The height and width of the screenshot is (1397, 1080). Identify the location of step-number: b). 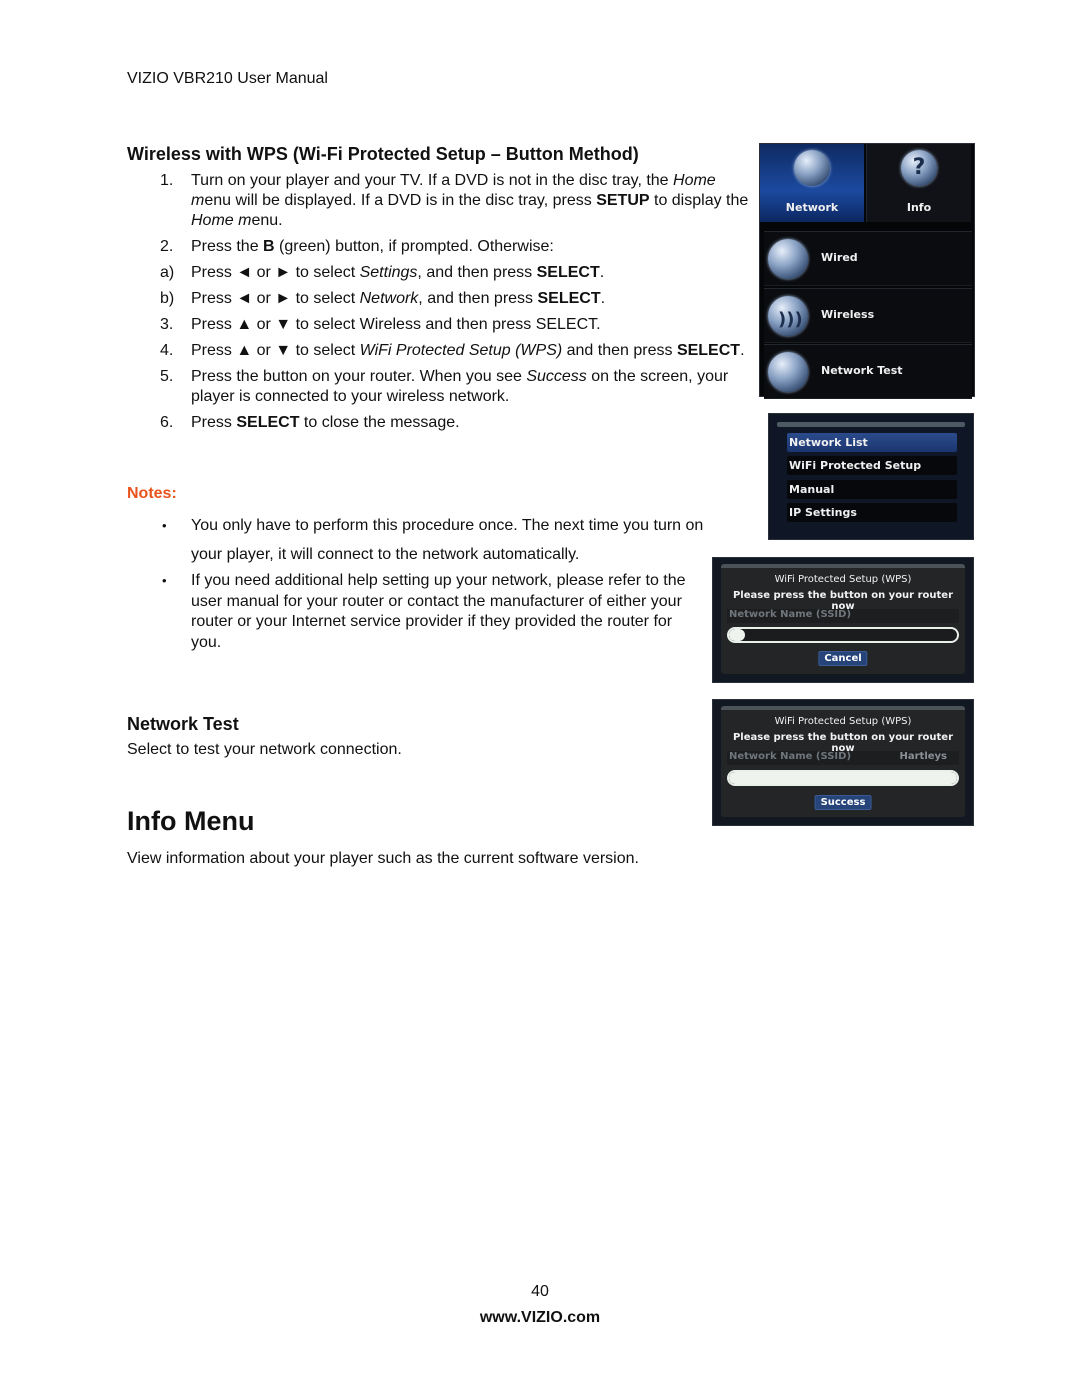
(167, 298).